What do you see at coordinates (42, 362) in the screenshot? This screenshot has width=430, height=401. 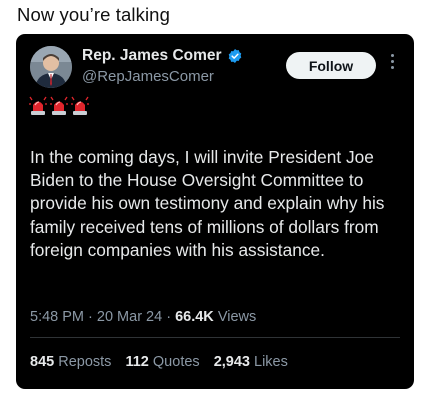 I see `reposts-count: 845` at bounding box center [42, 362].